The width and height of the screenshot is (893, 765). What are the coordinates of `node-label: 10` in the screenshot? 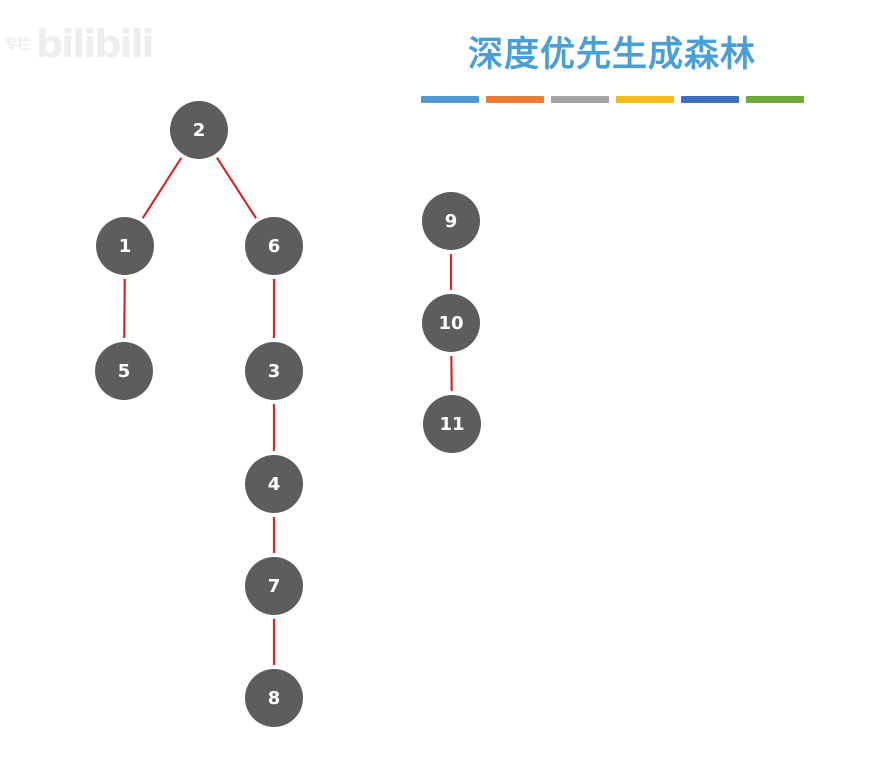 It's located at (450, 323).